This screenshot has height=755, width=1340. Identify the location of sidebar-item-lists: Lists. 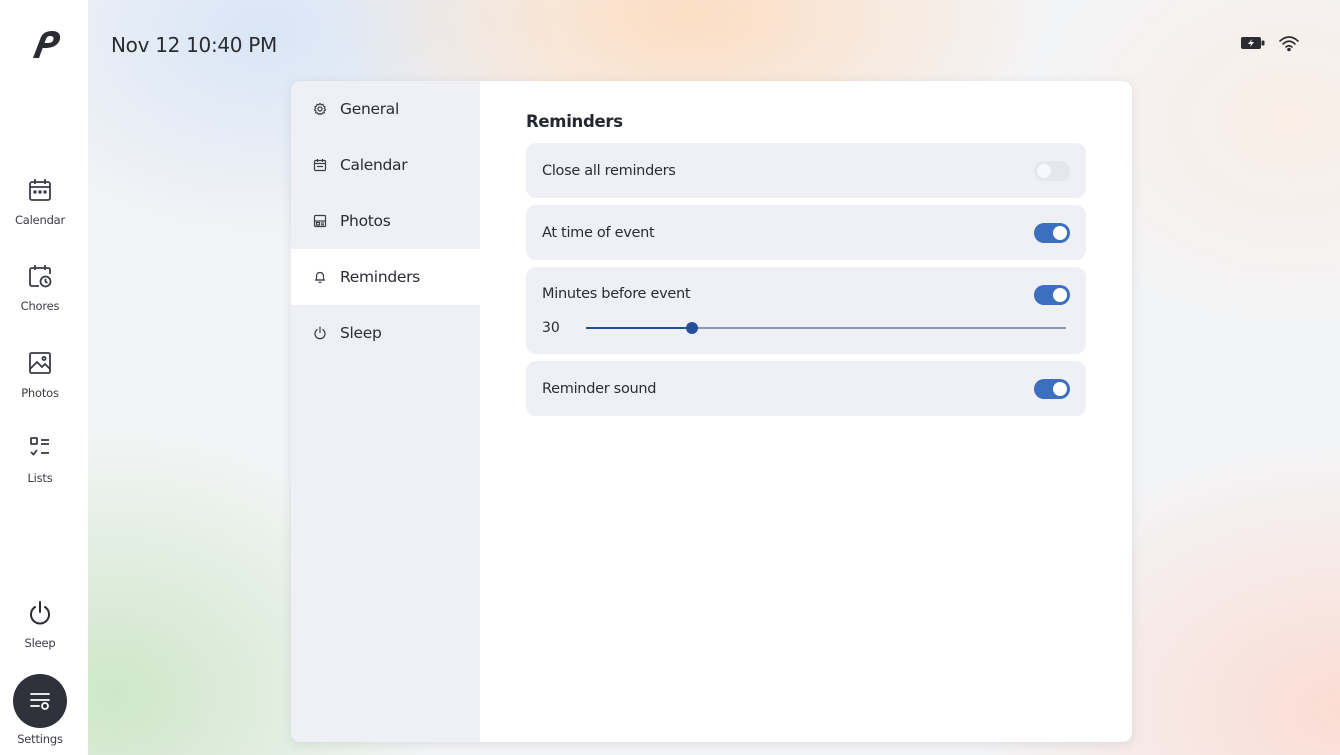
(40, 460).